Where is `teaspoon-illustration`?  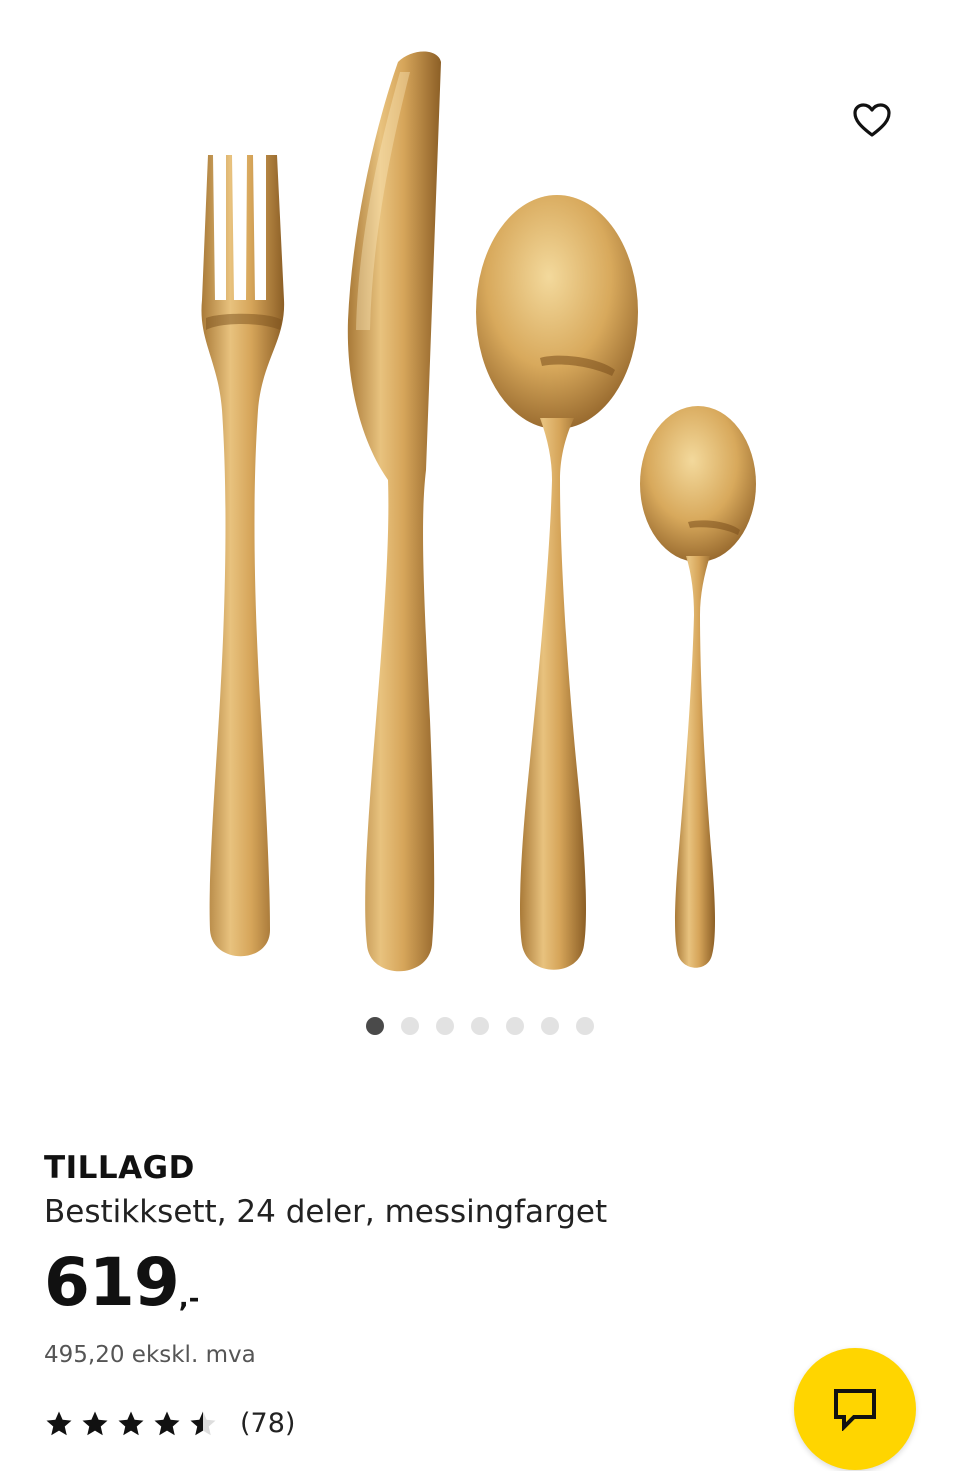 teaspoon-illustration is located at coordinates (698, 687).